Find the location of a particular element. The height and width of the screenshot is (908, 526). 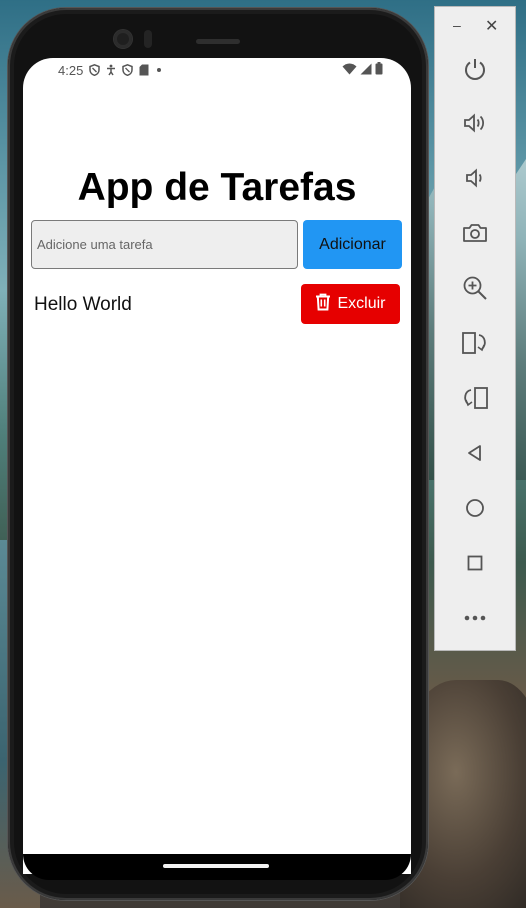

add-task-button: Adicionar is located at coordinates (352, 244).